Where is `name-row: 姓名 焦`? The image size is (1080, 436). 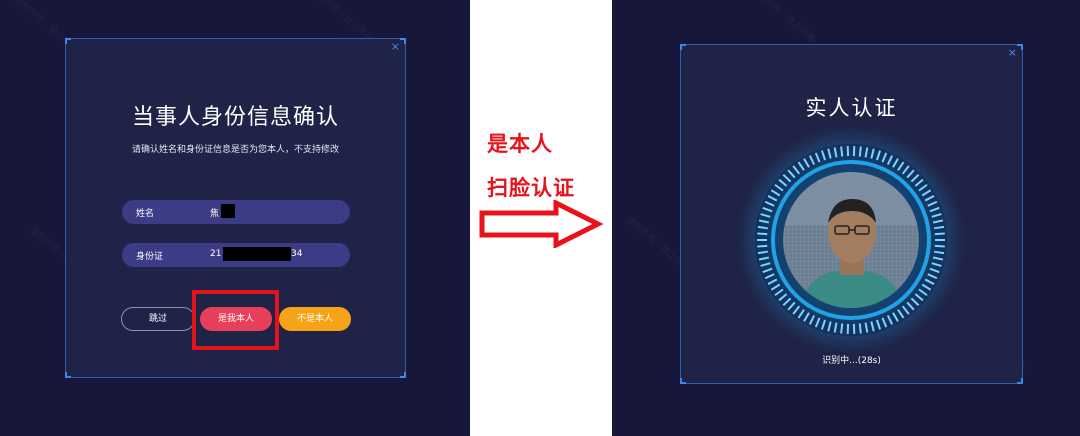
name-row: 姓名 焦 is located at coordinates (236, 212).